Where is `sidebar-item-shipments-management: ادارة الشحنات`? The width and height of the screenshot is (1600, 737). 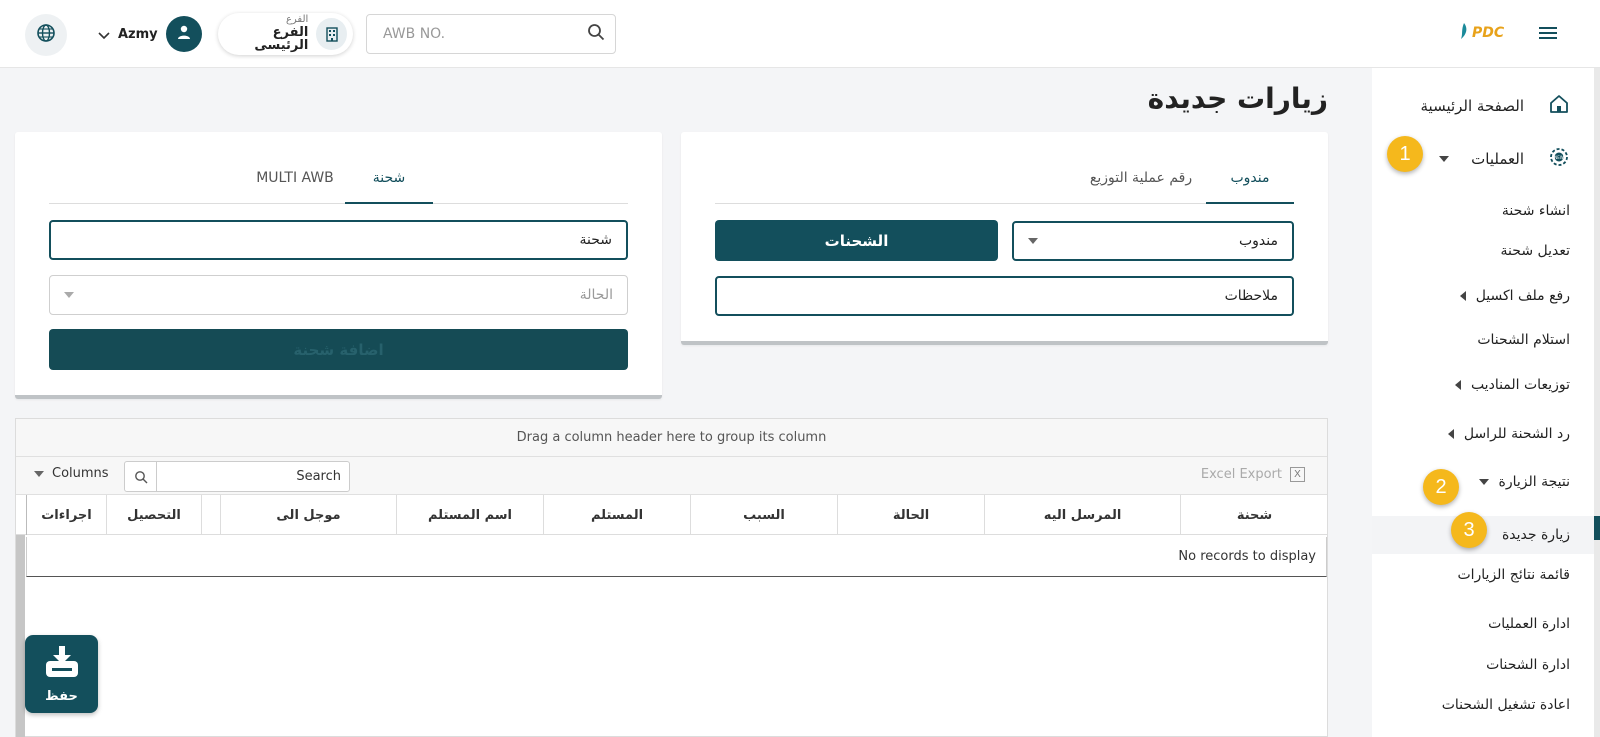
sidebar-item-shipments-management: ادارة الشحنات is located at coordinates (1528, 665).